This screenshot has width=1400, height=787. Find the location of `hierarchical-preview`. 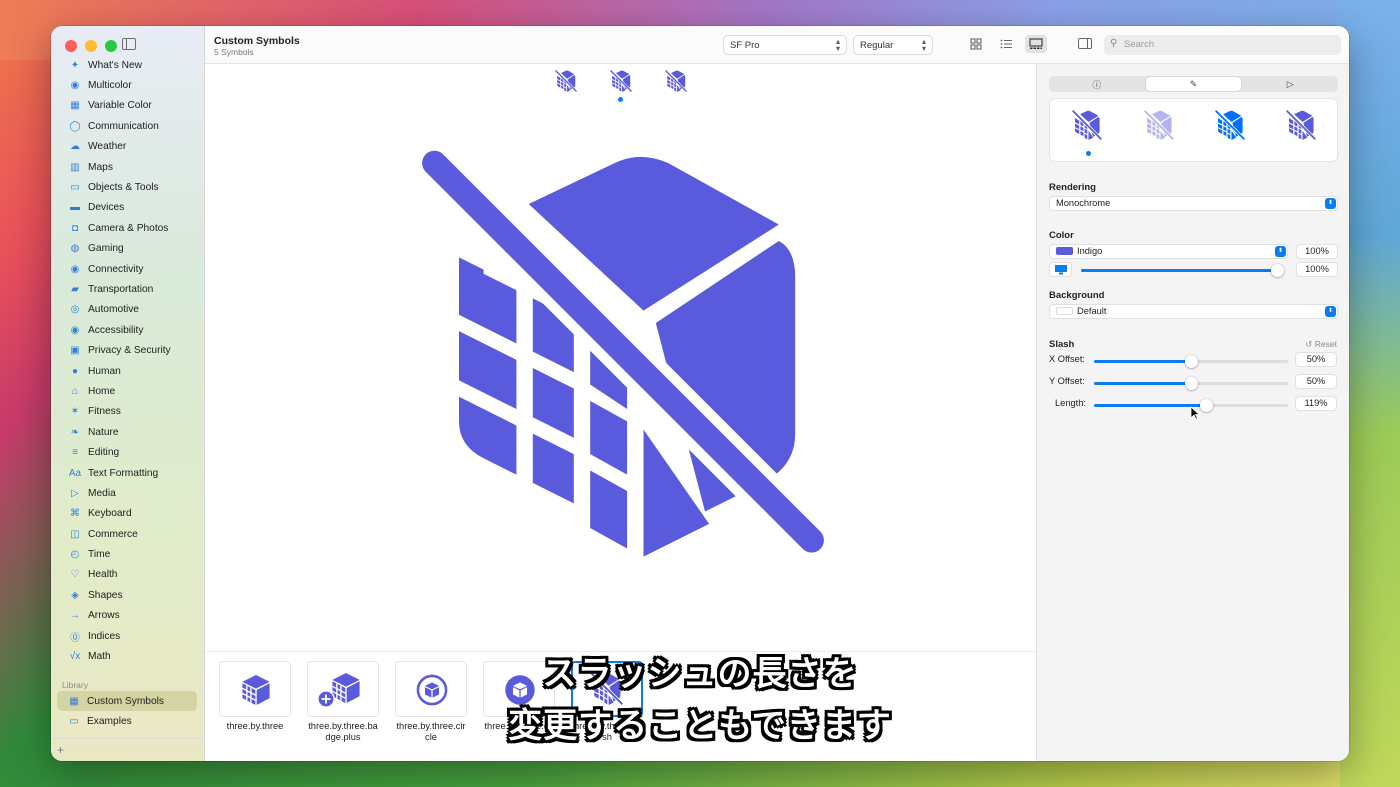

hierarchical-preview is located at coordinates (1159, 125).